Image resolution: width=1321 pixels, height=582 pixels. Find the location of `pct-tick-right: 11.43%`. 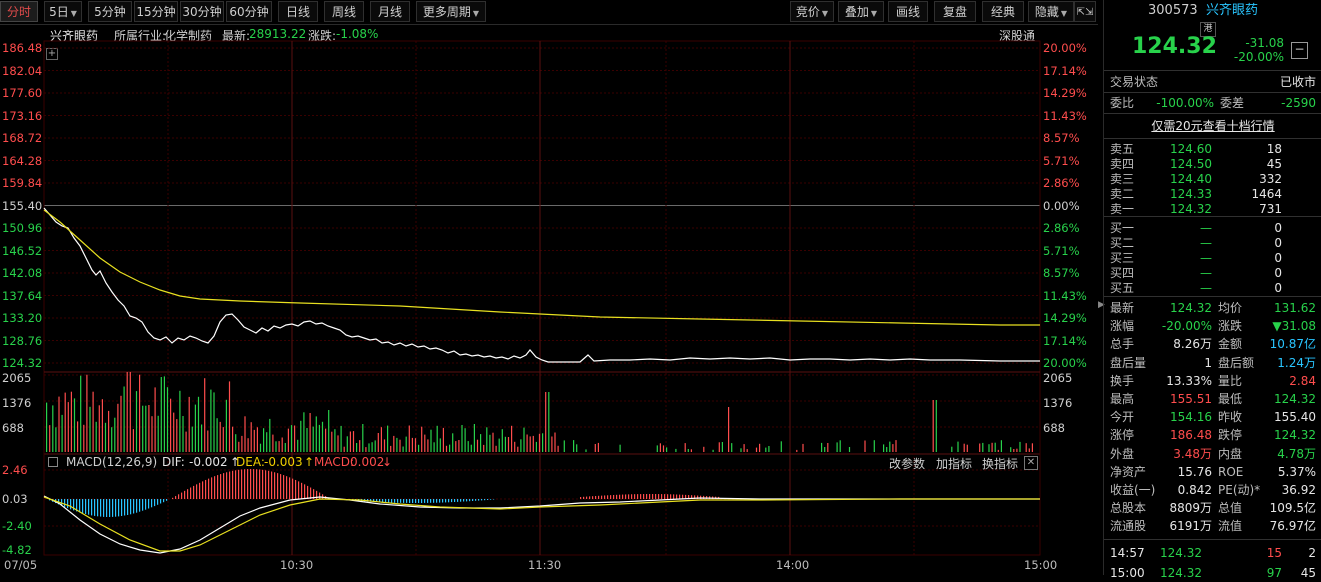

pct-tick-right: 11.43% is located at coordinates (1065, 295).